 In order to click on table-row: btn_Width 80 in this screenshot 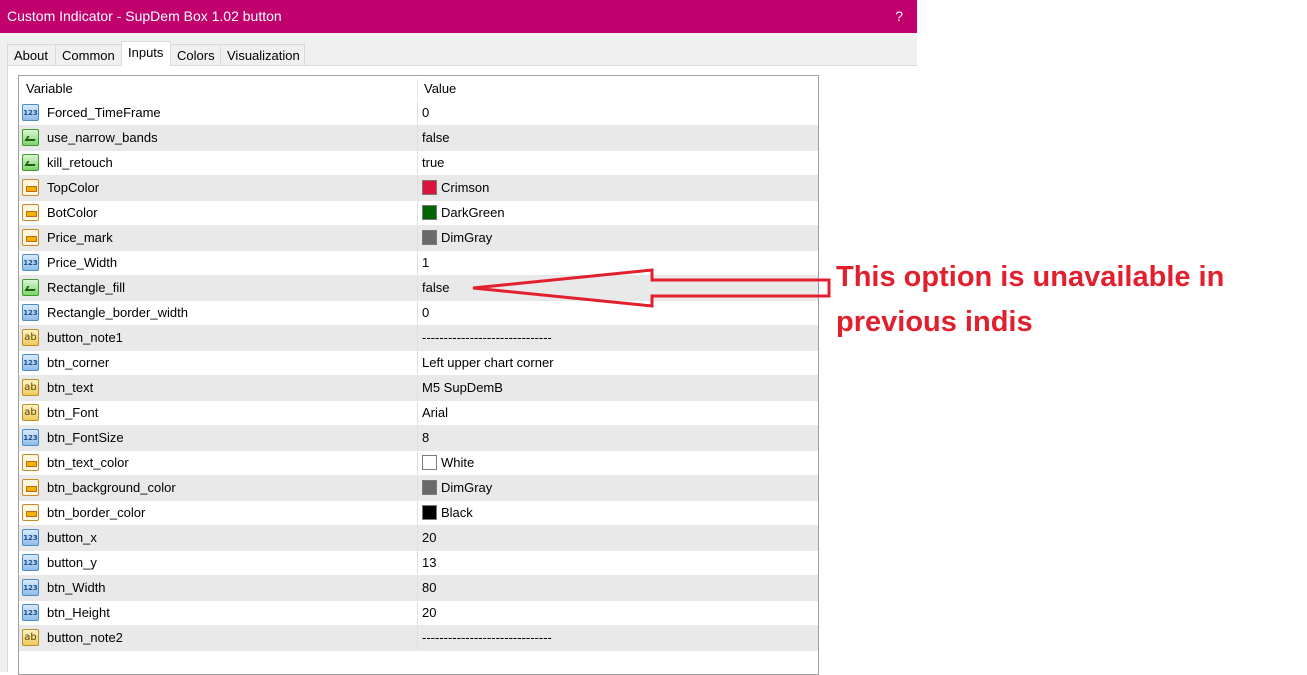, I will do `click(418, 588)`.